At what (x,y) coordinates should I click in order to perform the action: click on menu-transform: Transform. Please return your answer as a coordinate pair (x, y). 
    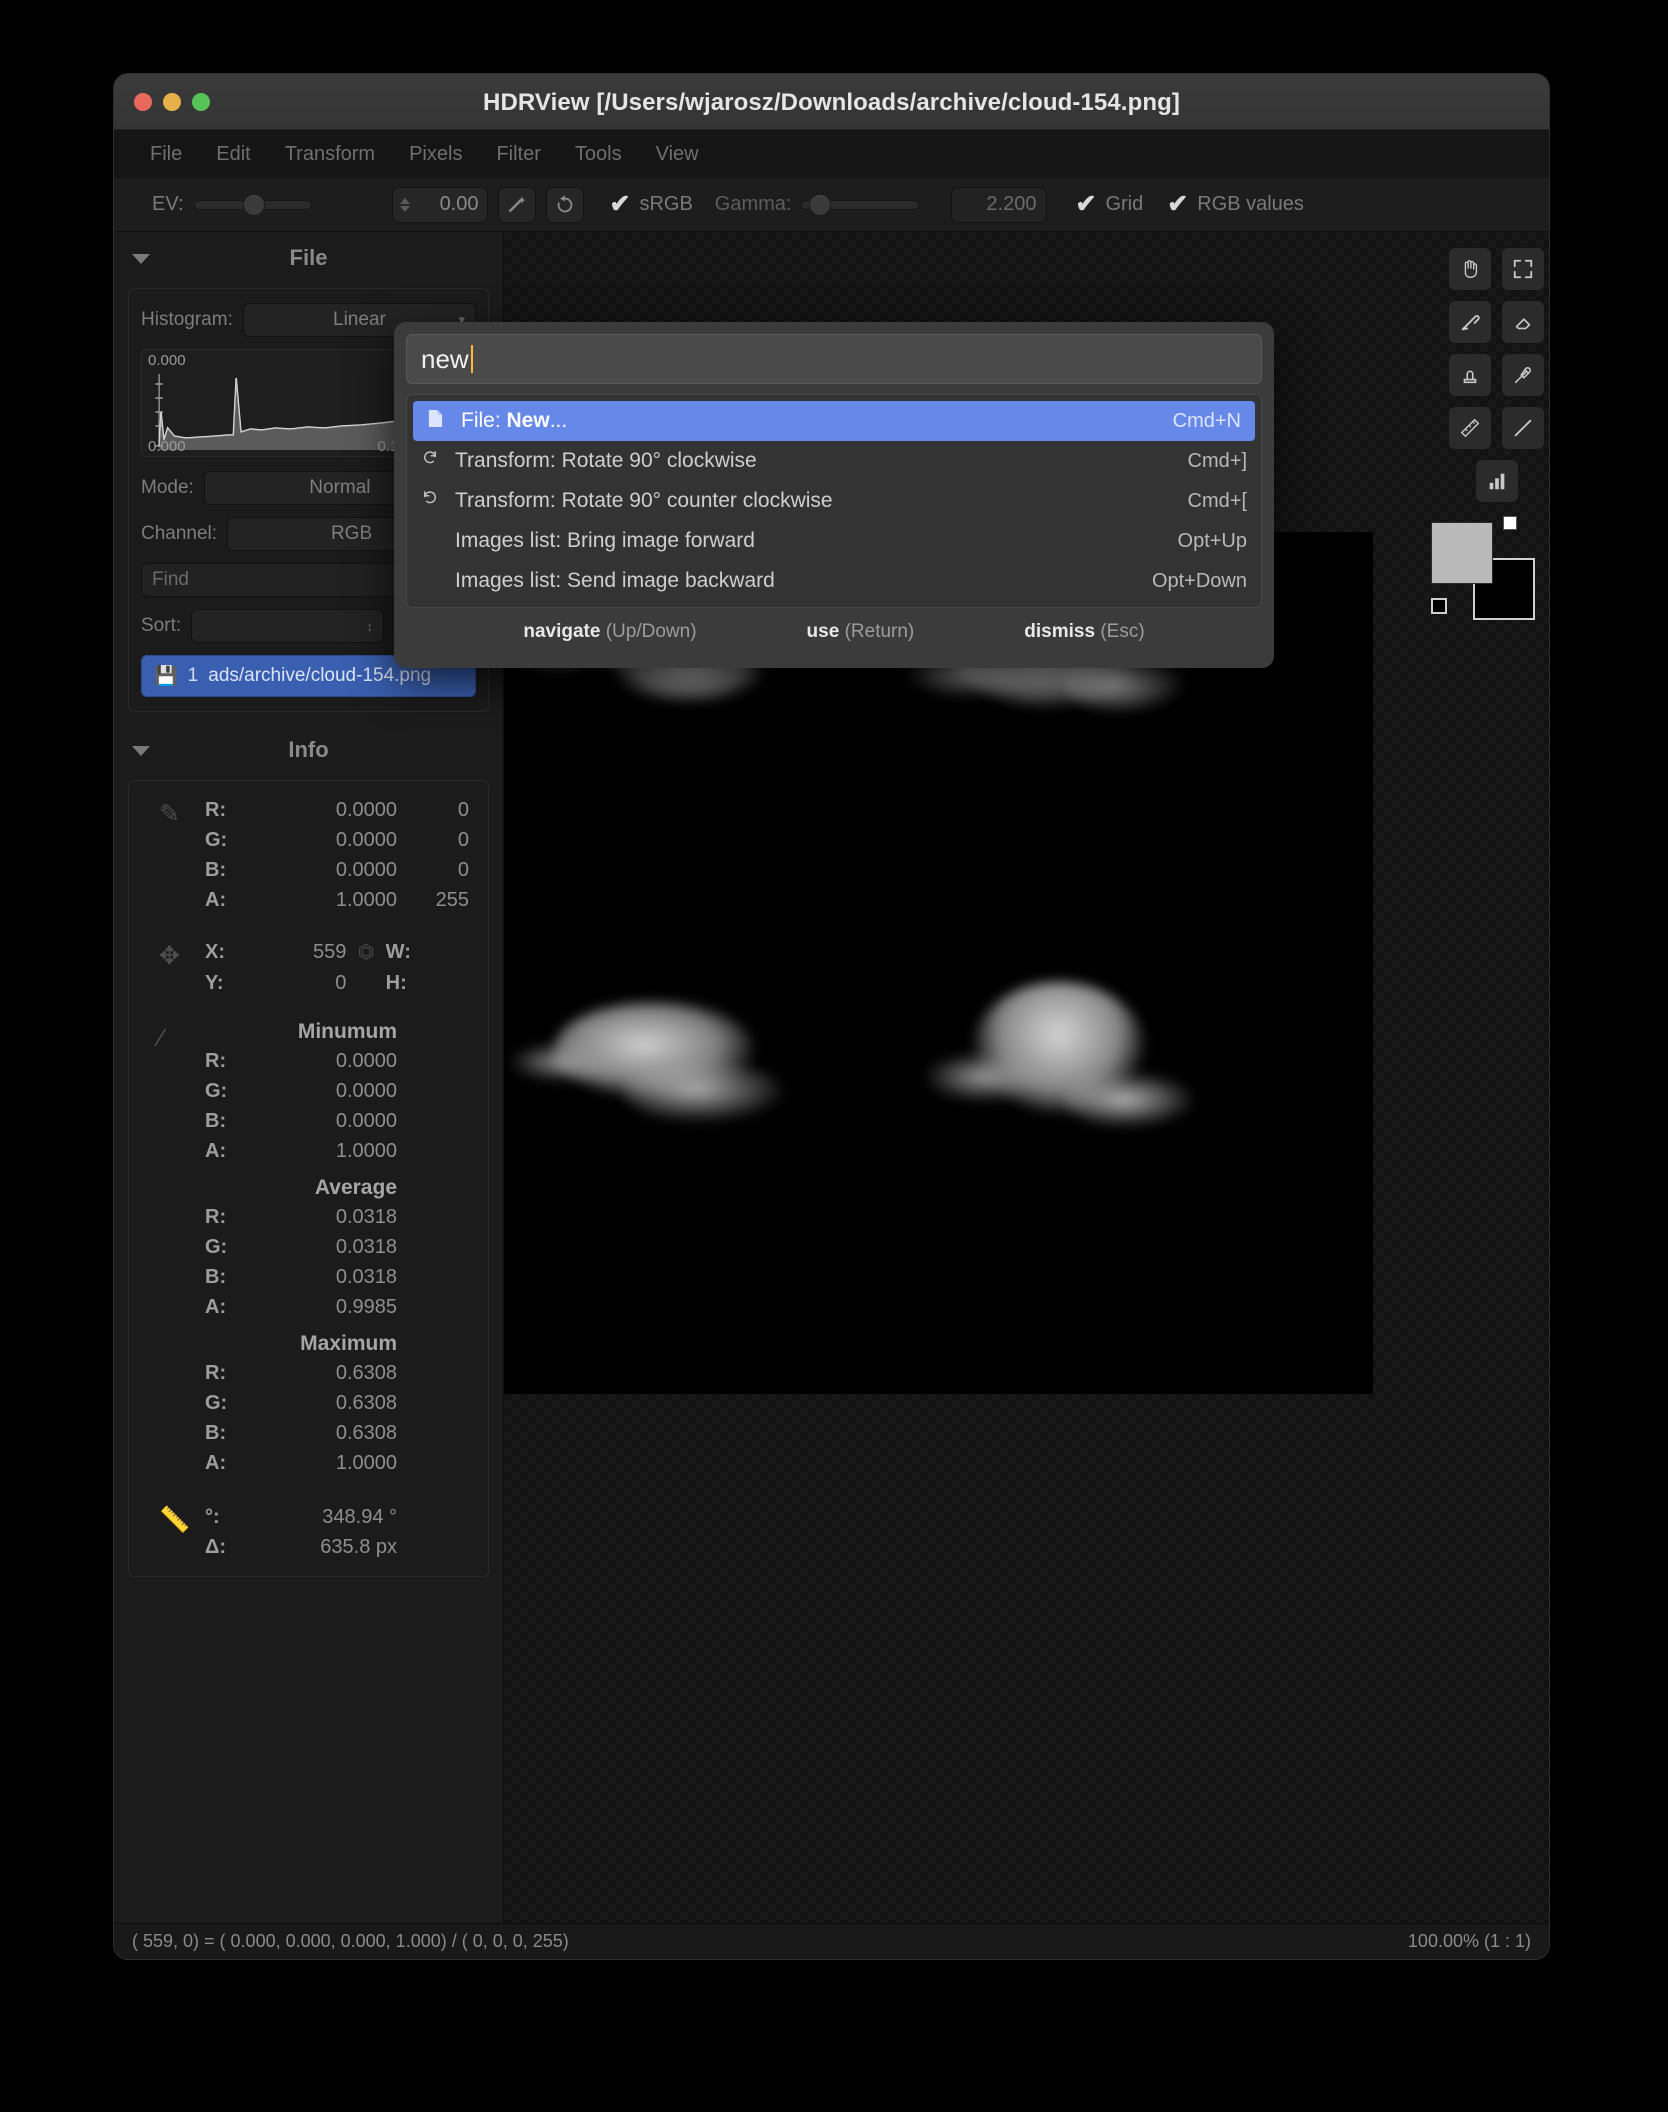
    Looking at the image, I should click on (330, 154).